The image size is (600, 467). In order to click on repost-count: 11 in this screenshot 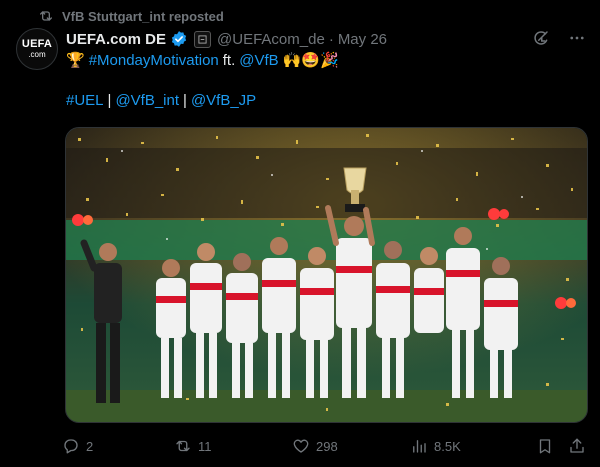, I will do `click(205, 446)`.